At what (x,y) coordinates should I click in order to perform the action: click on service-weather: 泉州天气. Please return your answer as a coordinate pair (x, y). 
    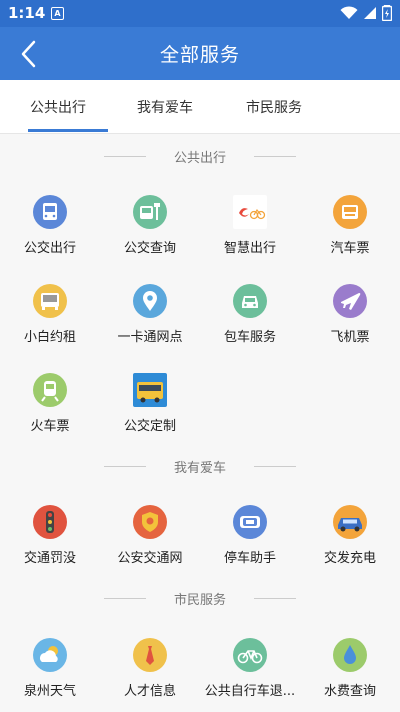
    Looking at the image, I should click on (50, 673).